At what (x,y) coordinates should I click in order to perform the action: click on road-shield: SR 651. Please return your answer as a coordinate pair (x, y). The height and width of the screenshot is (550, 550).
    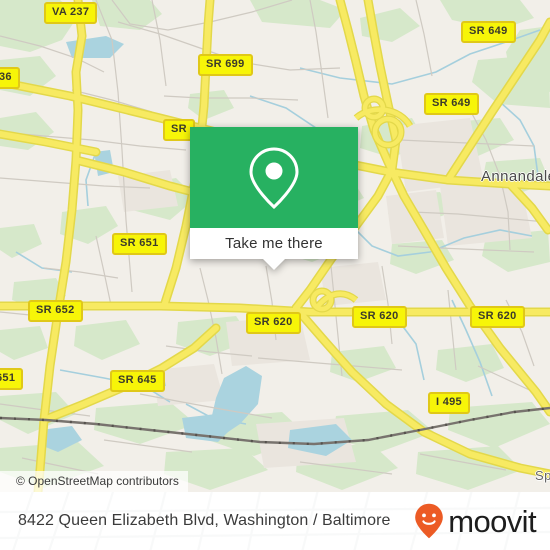
    Looking at the image, I should click on (139, 244).